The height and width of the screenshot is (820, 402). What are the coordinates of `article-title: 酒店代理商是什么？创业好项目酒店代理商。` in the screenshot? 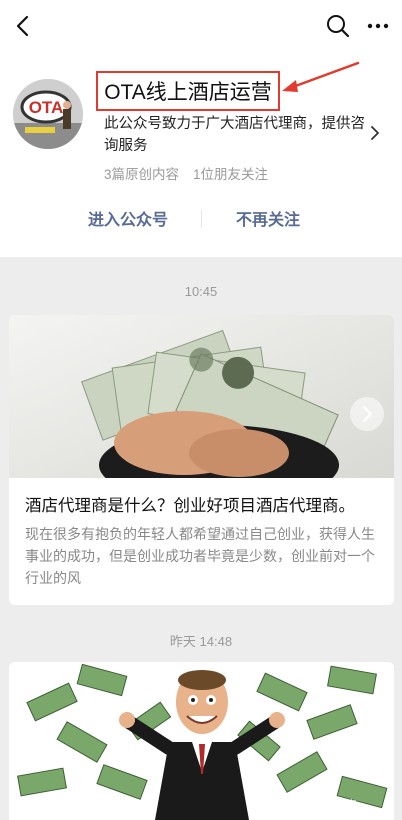 It's located at (190, 506).